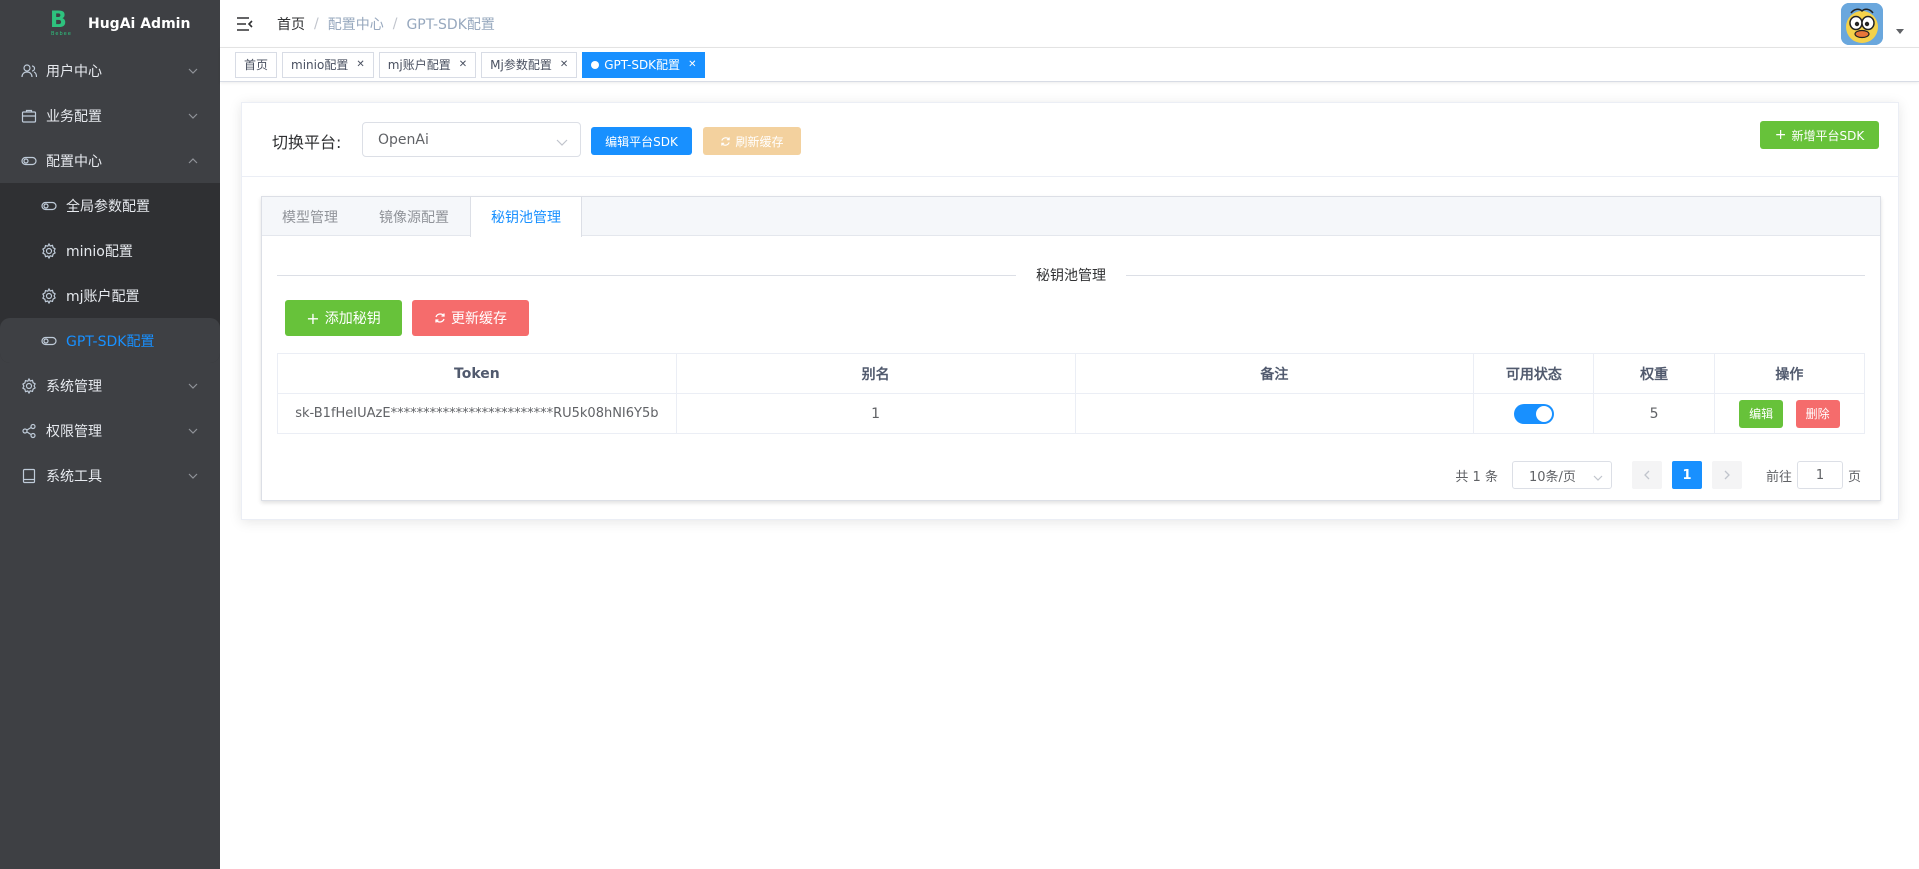  I want to click on cell-actions: 编辑 删除, so click(1789, 413).